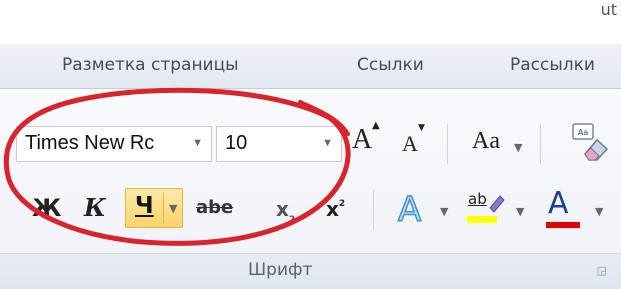  I want to click on font-size-combobox: 10 ▼, so click(279, 144).